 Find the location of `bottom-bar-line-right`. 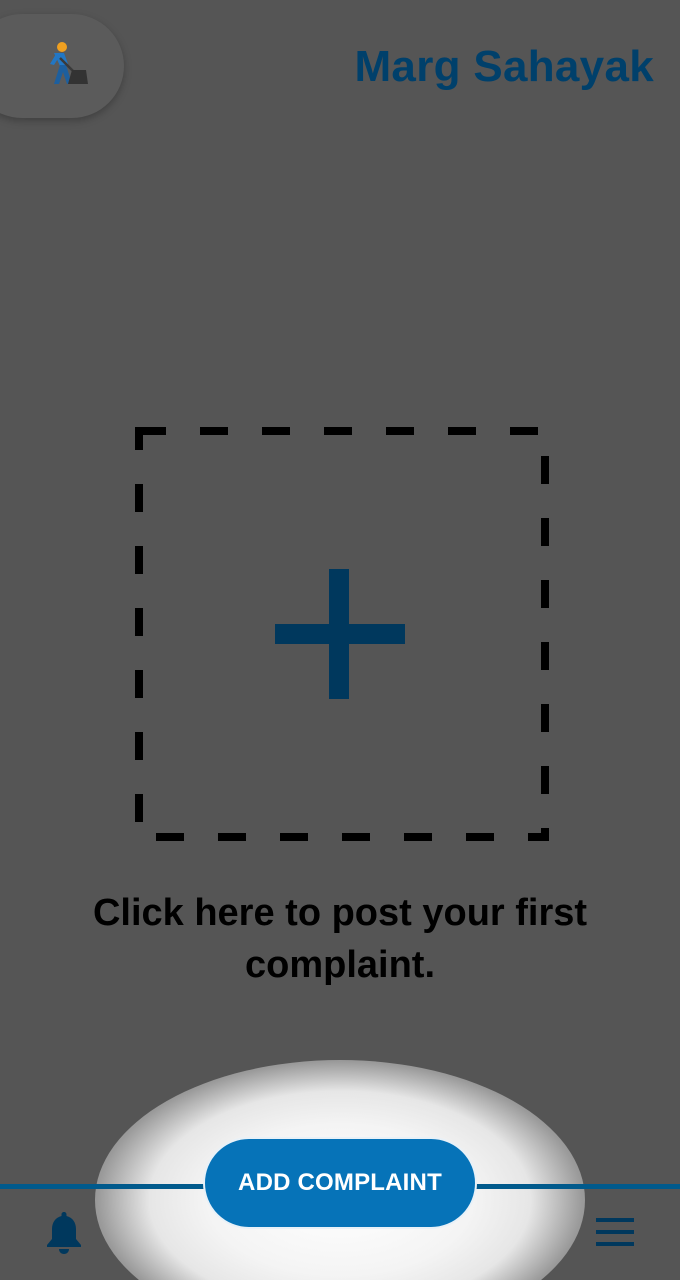

bottom-bar-line-right is located at coordinates (575, 1186).